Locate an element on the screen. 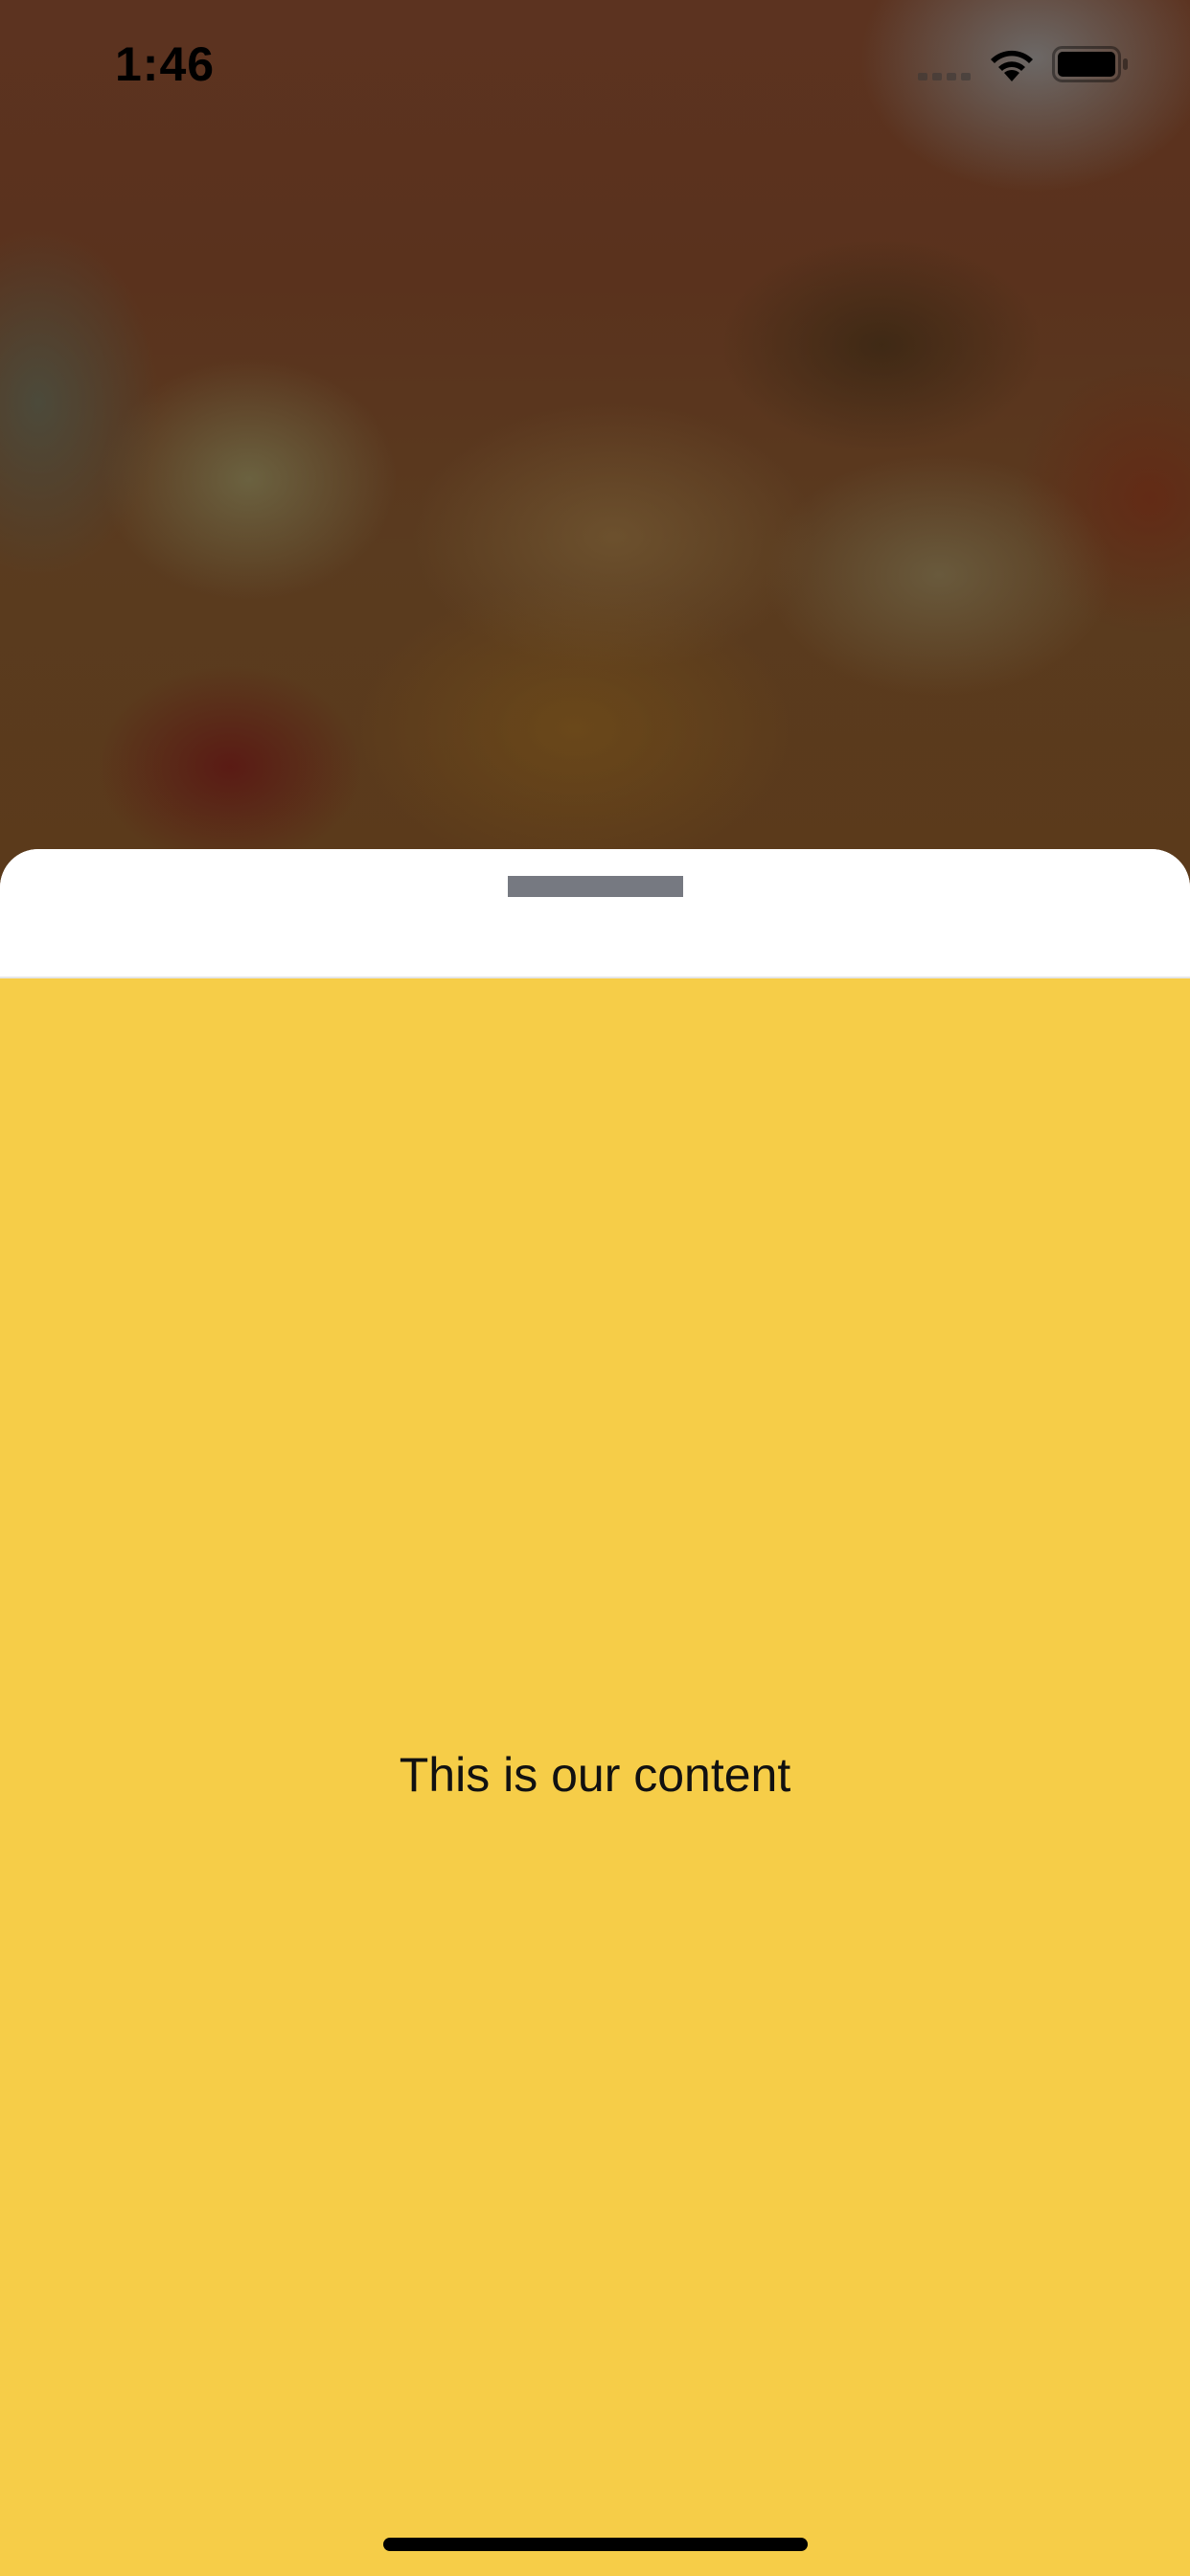 The width and height of the screenshot is (1190, 2576). status-bar: 1:46 is located at coordinates (595, 63).